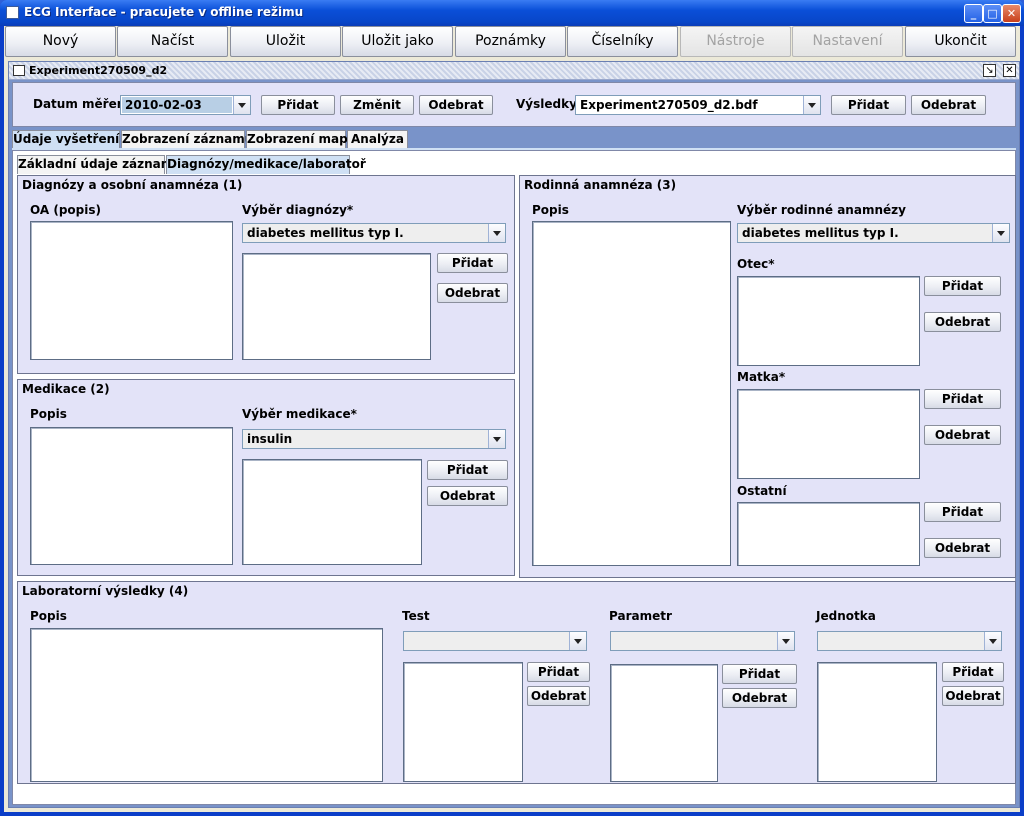 The width and height of the screenshot is (1024, 816). Describe the element at coordinates (66, 389) in the screenshot. I see `medikace-title: Medikace (2)` at that location.